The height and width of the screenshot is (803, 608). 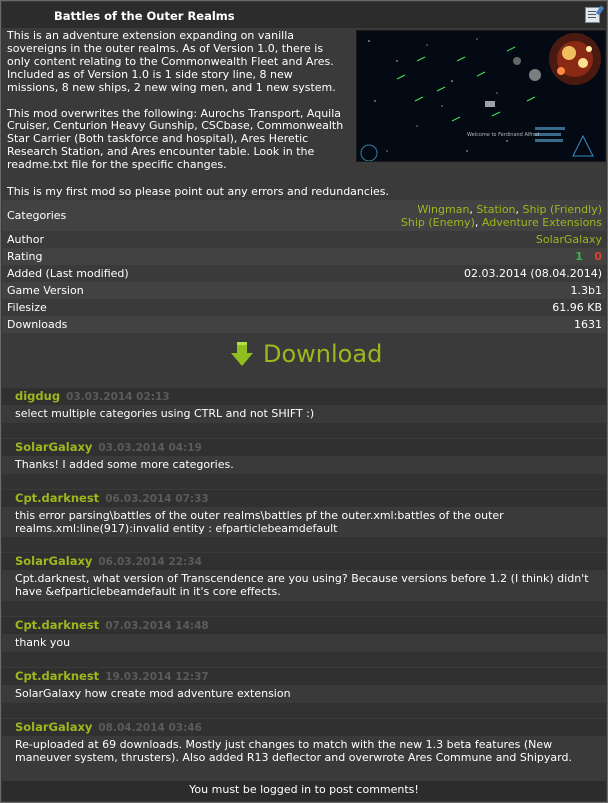 I want to click on rating-label: Rating, so click(x=25, y=256).